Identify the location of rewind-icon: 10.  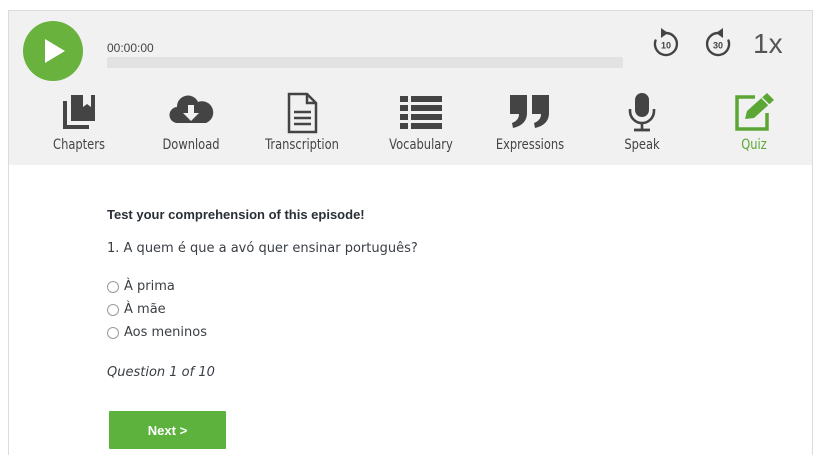
(666, 42).